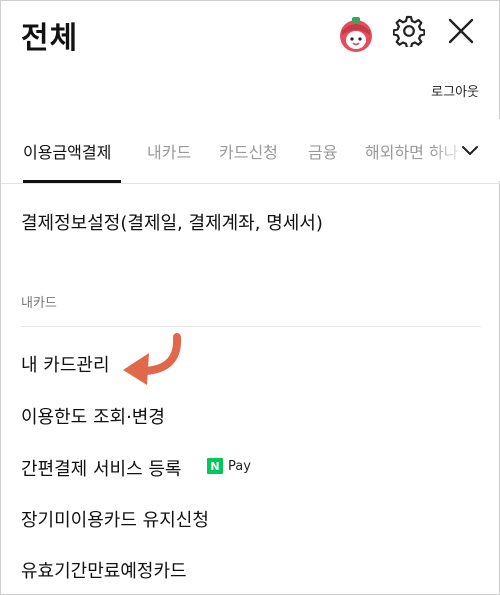  What do you see at coordinates (104, 570) in the screenshot?
I see `menu-item-expiring-card: 유효기간만료예정카드` at bounding box center [104, 570].